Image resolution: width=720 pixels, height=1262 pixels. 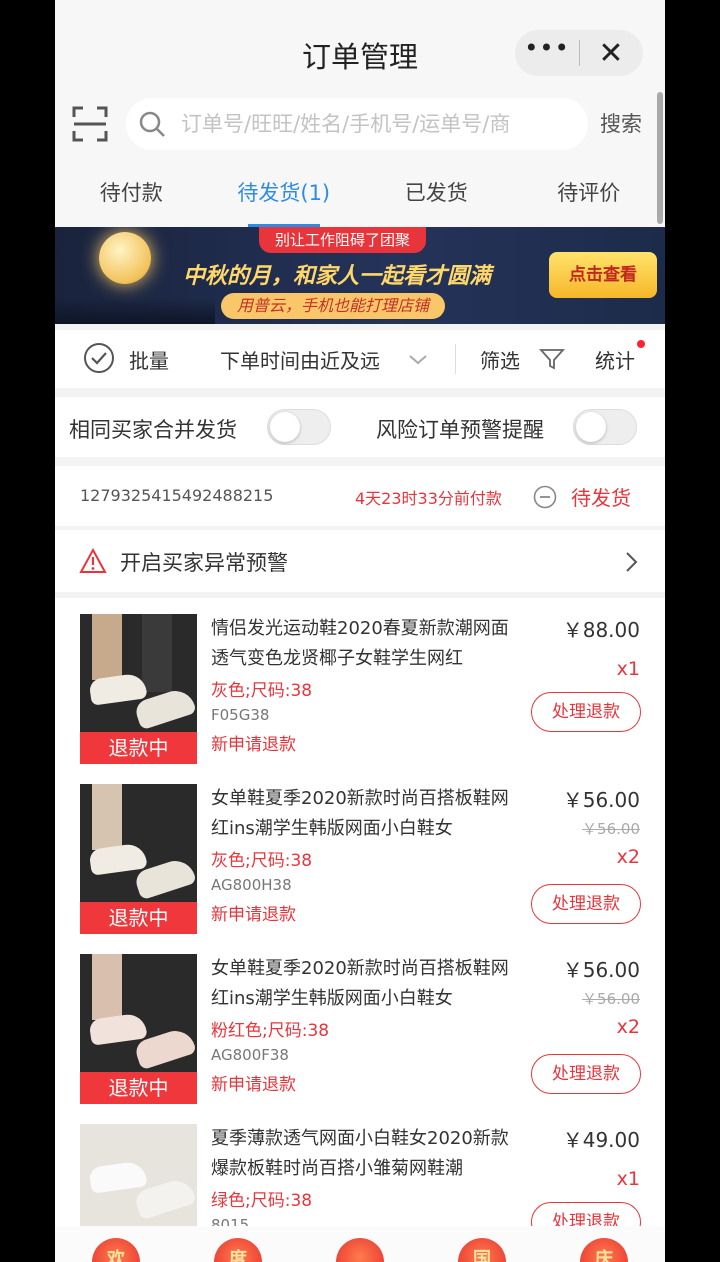 I want to click on buyer-alert-label: 开启买家异常预警, so click(x=204, y=563).